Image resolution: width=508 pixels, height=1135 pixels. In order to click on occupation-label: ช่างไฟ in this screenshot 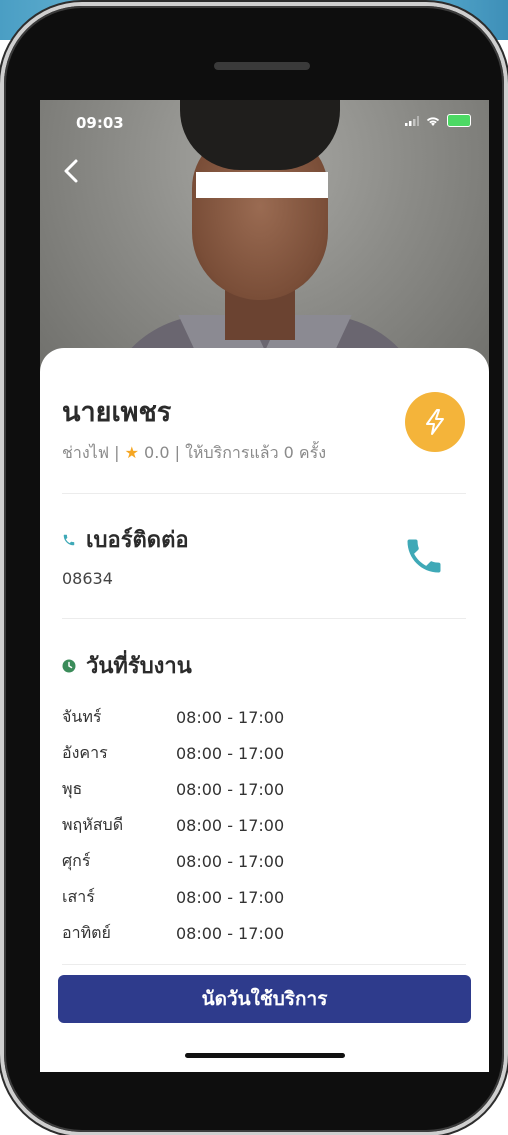, I will do `click(86, 452)`.